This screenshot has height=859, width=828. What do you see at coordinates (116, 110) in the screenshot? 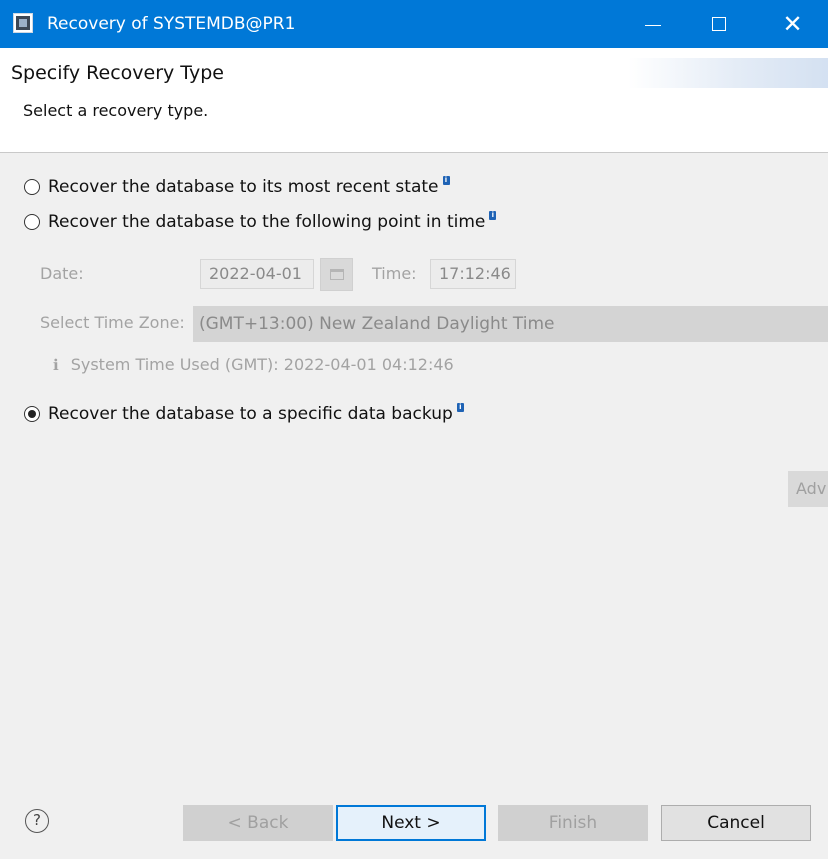
I see `page-description: Select a recovery type.` at bounding box center [116, 110].